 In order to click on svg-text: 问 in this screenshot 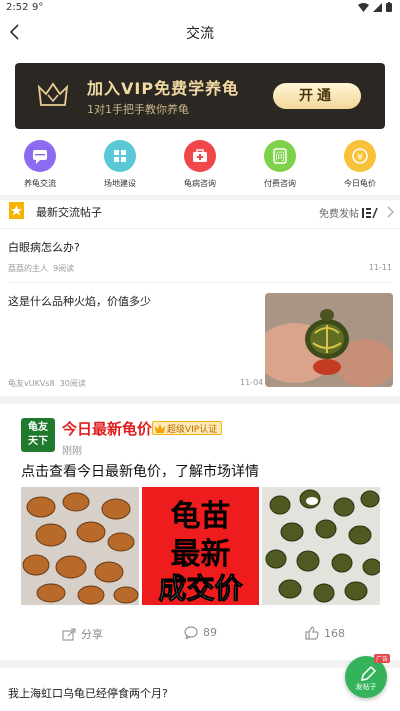, I will do `click(280, 156)`.